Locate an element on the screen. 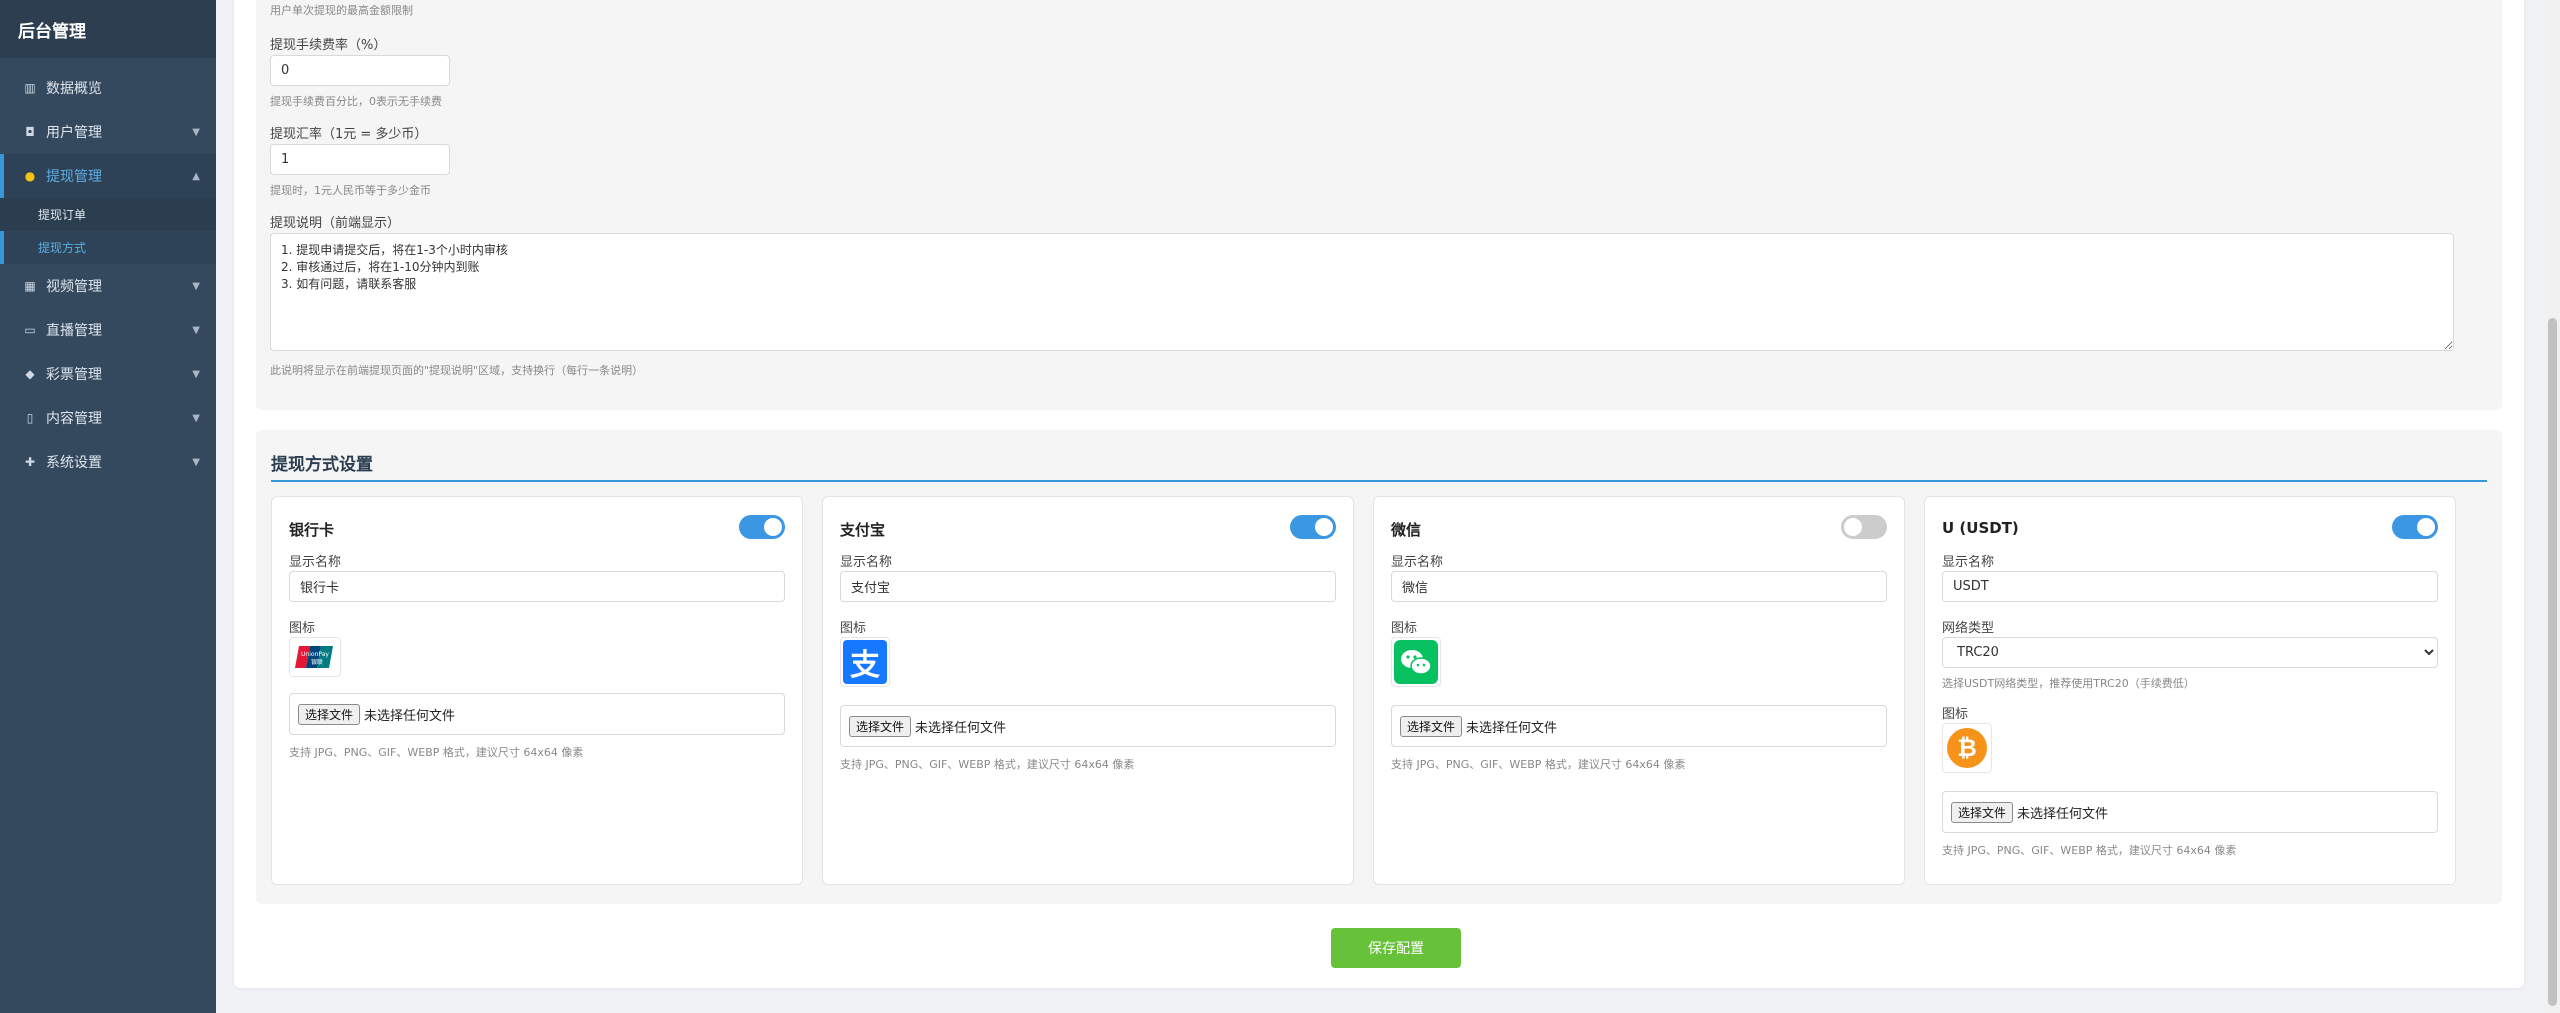  icon-preview is located at coordinates (1416, 662).